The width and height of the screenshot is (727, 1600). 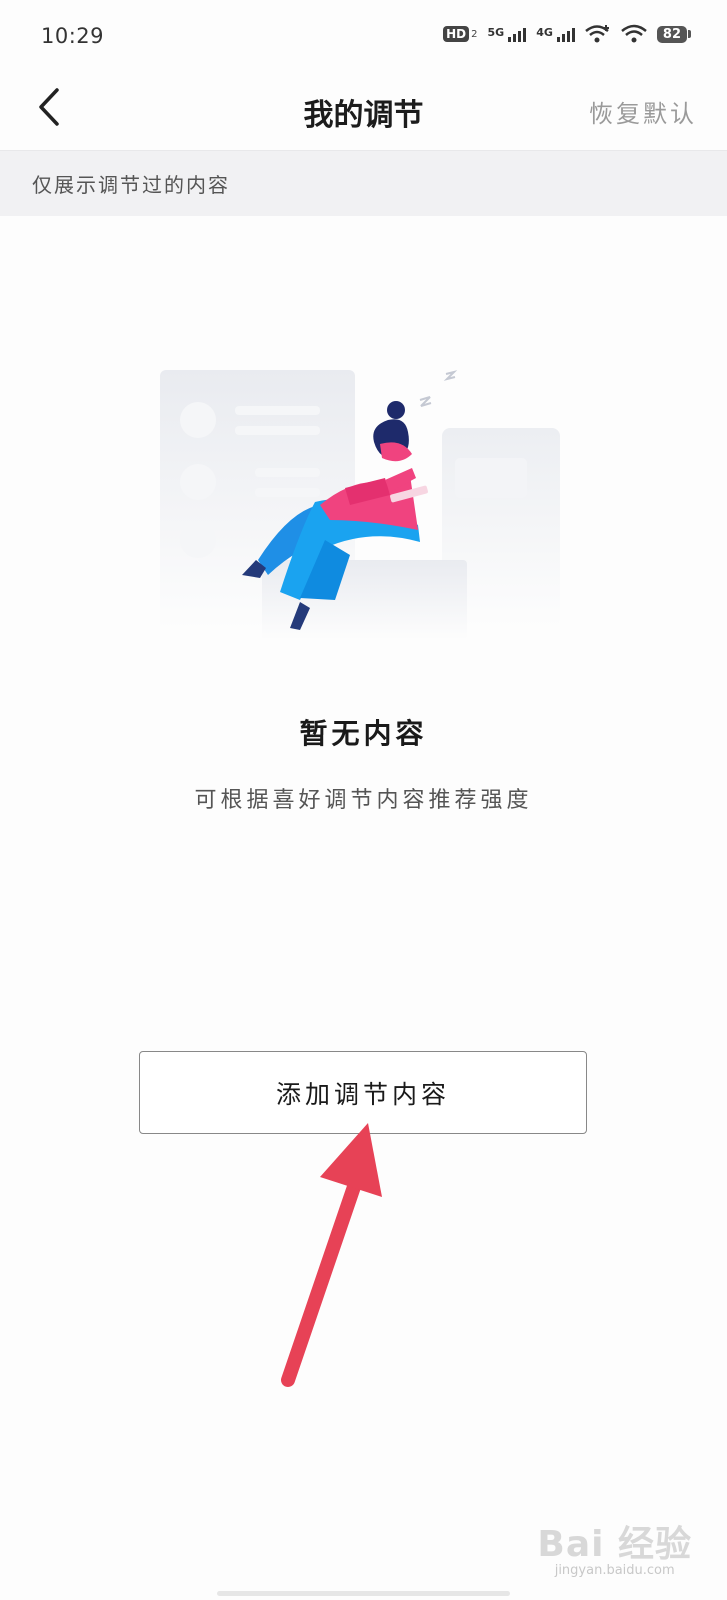 I want to click on home-indicator, so click(x=363, y=1593).